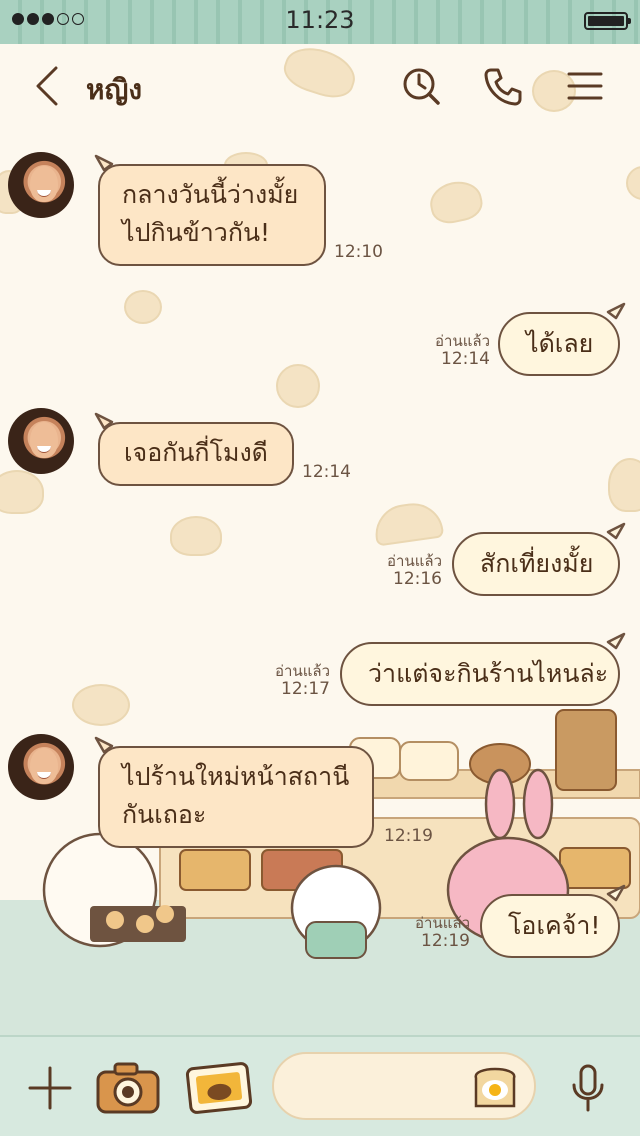 This screenshot has width=640, height=1136. I want to click on clock-search-icon, so click(421, 86).